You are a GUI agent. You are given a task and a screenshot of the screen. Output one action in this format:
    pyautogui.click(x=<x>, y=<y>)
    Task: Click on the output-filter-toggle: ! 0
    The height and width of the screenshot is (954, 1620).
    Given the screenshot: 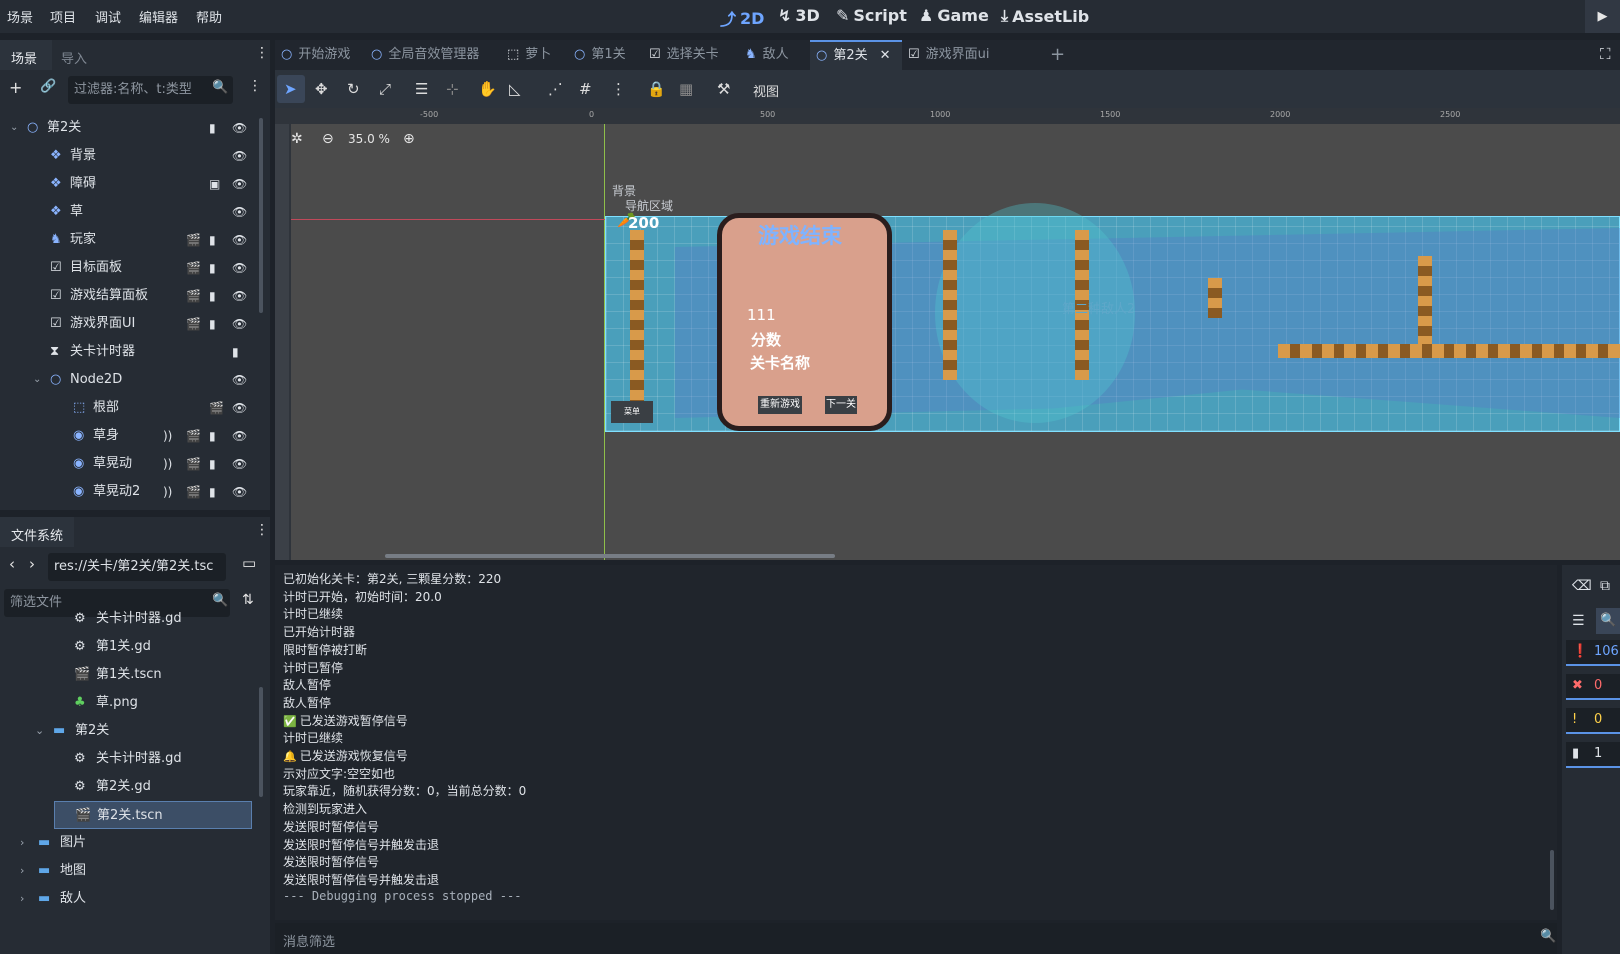 What is the action you would take?
    pyautogui.click(x=1593, y=721)
    